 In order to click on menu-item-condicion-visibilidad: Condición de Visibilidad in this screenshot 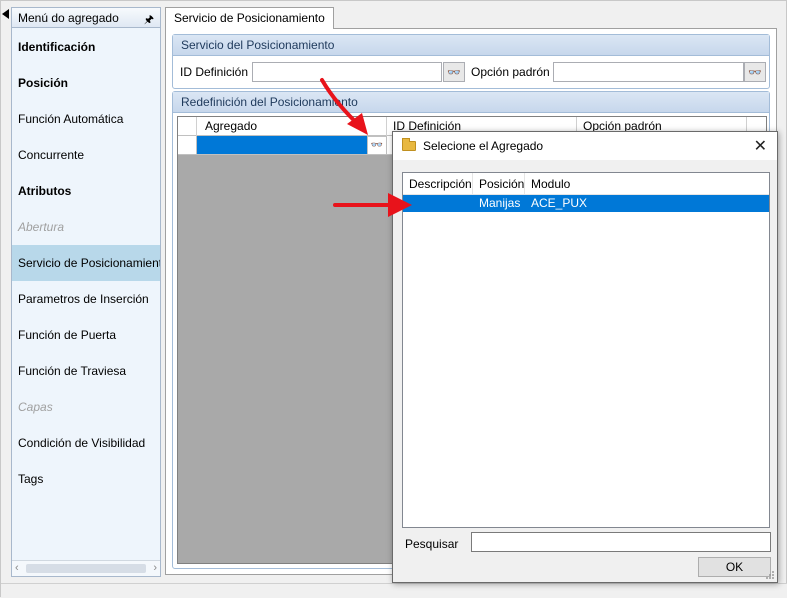, I will do `click(86, 443)`.